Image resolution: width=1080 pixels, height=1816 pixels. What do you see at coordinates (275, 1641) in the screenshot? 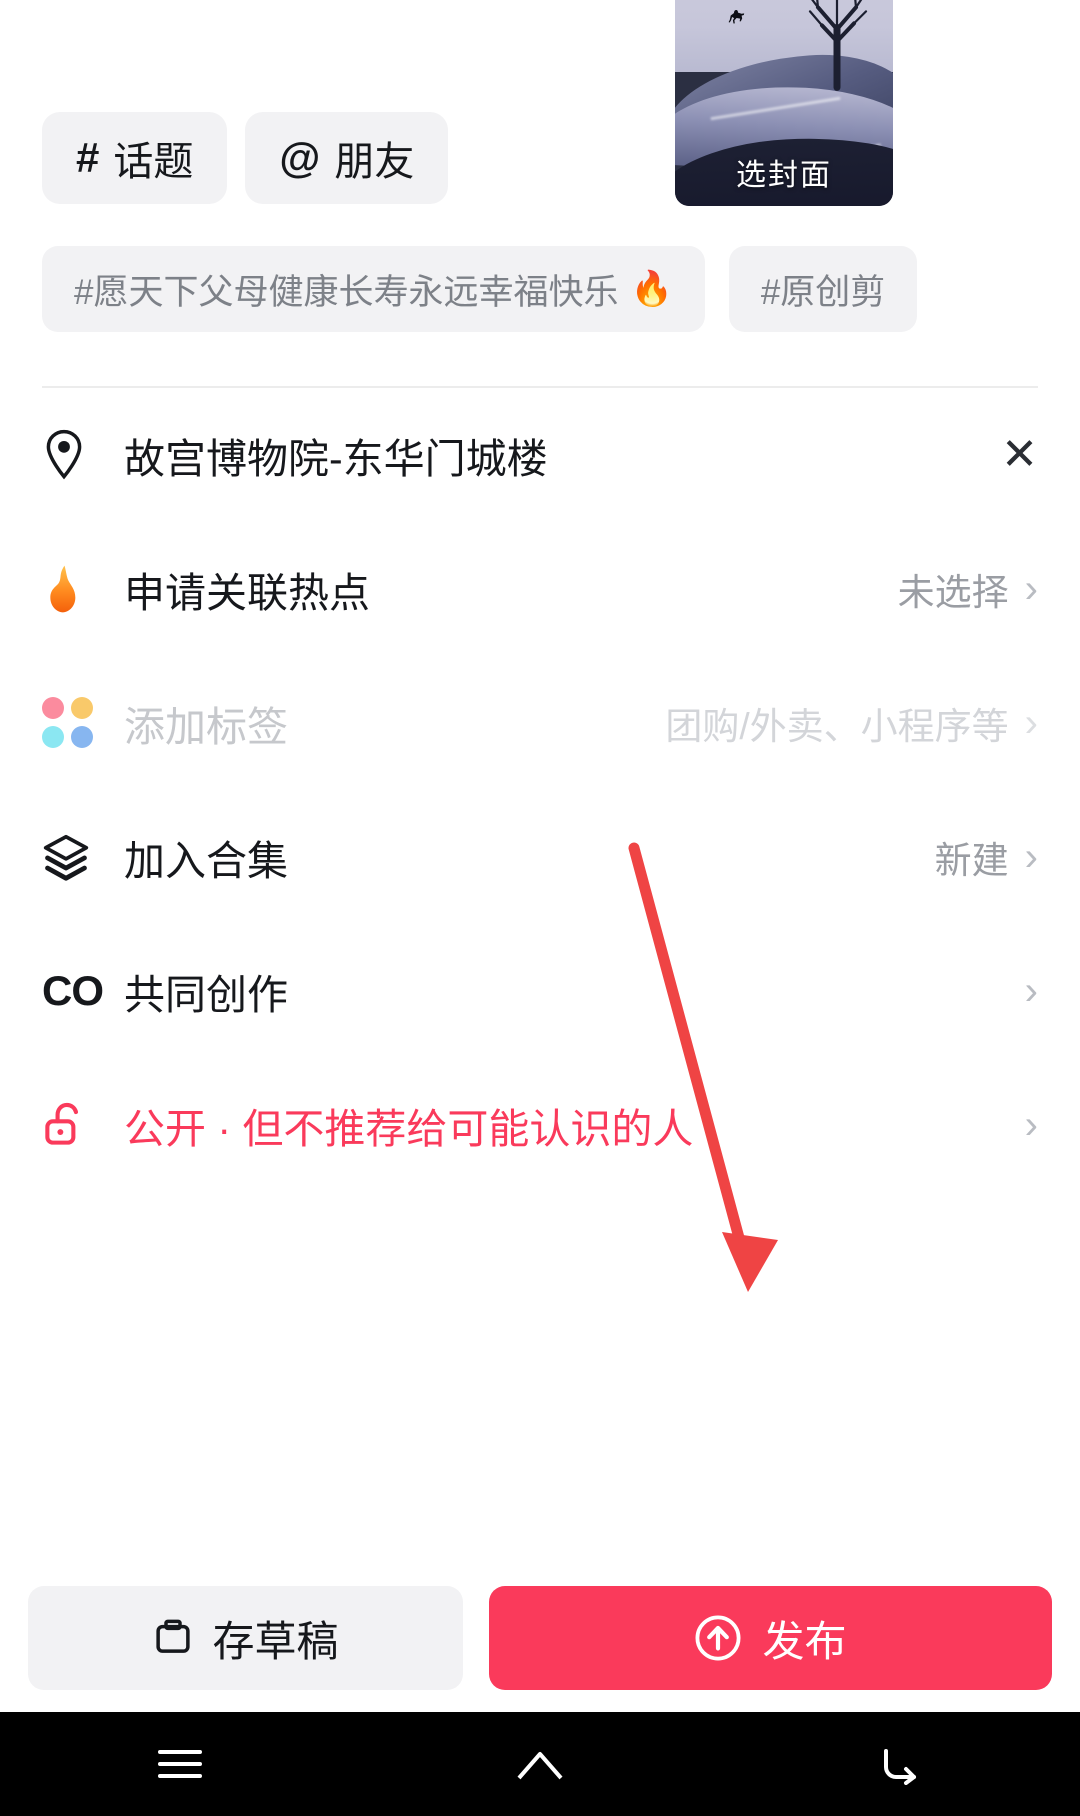
I see `save-draft-label: 存草稿` at bounding box center [275, 1641].